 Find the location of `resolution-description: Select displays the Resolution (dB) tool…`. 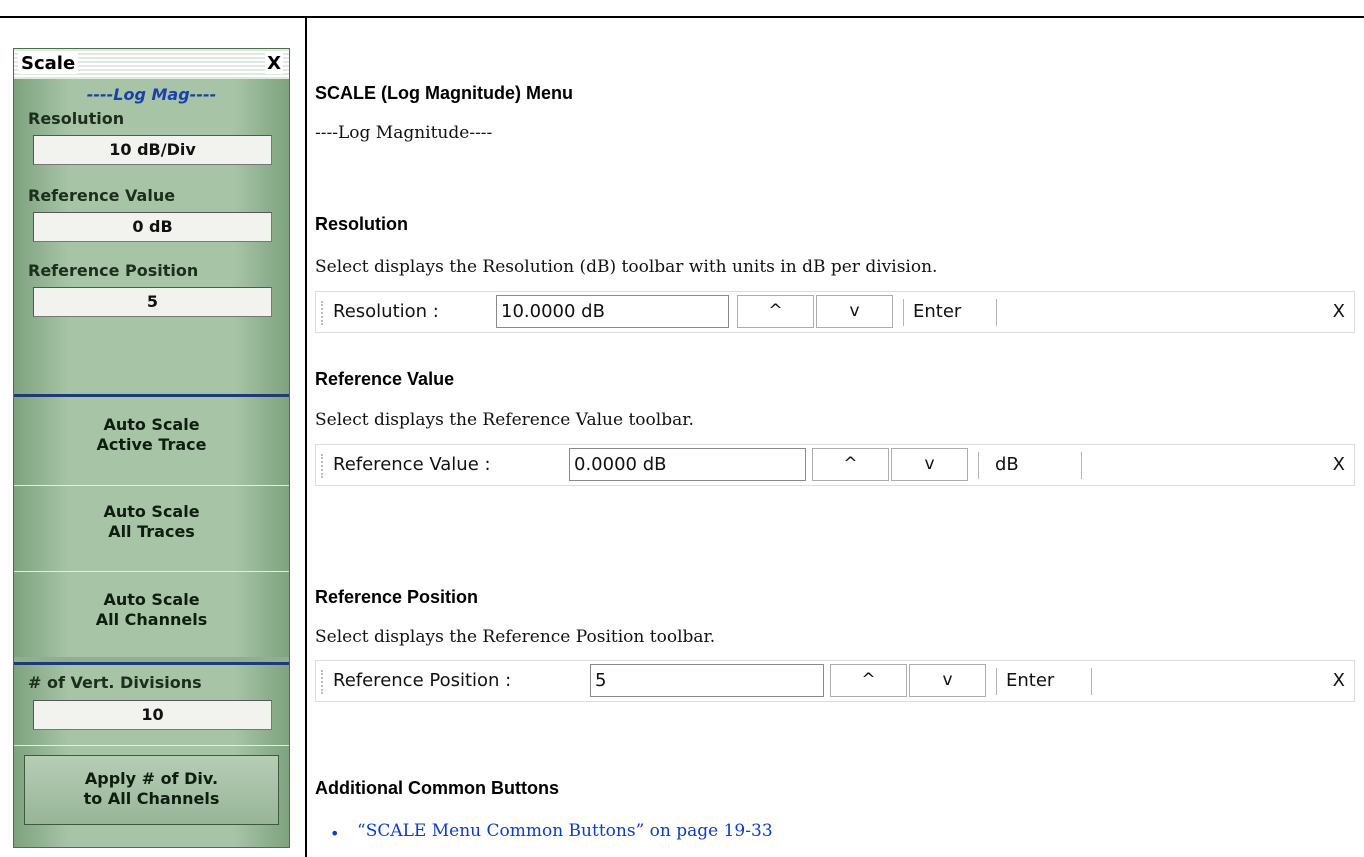

resolution-description: Select displays the Resolution (dB) tool… is located at coordinates (626, 267).